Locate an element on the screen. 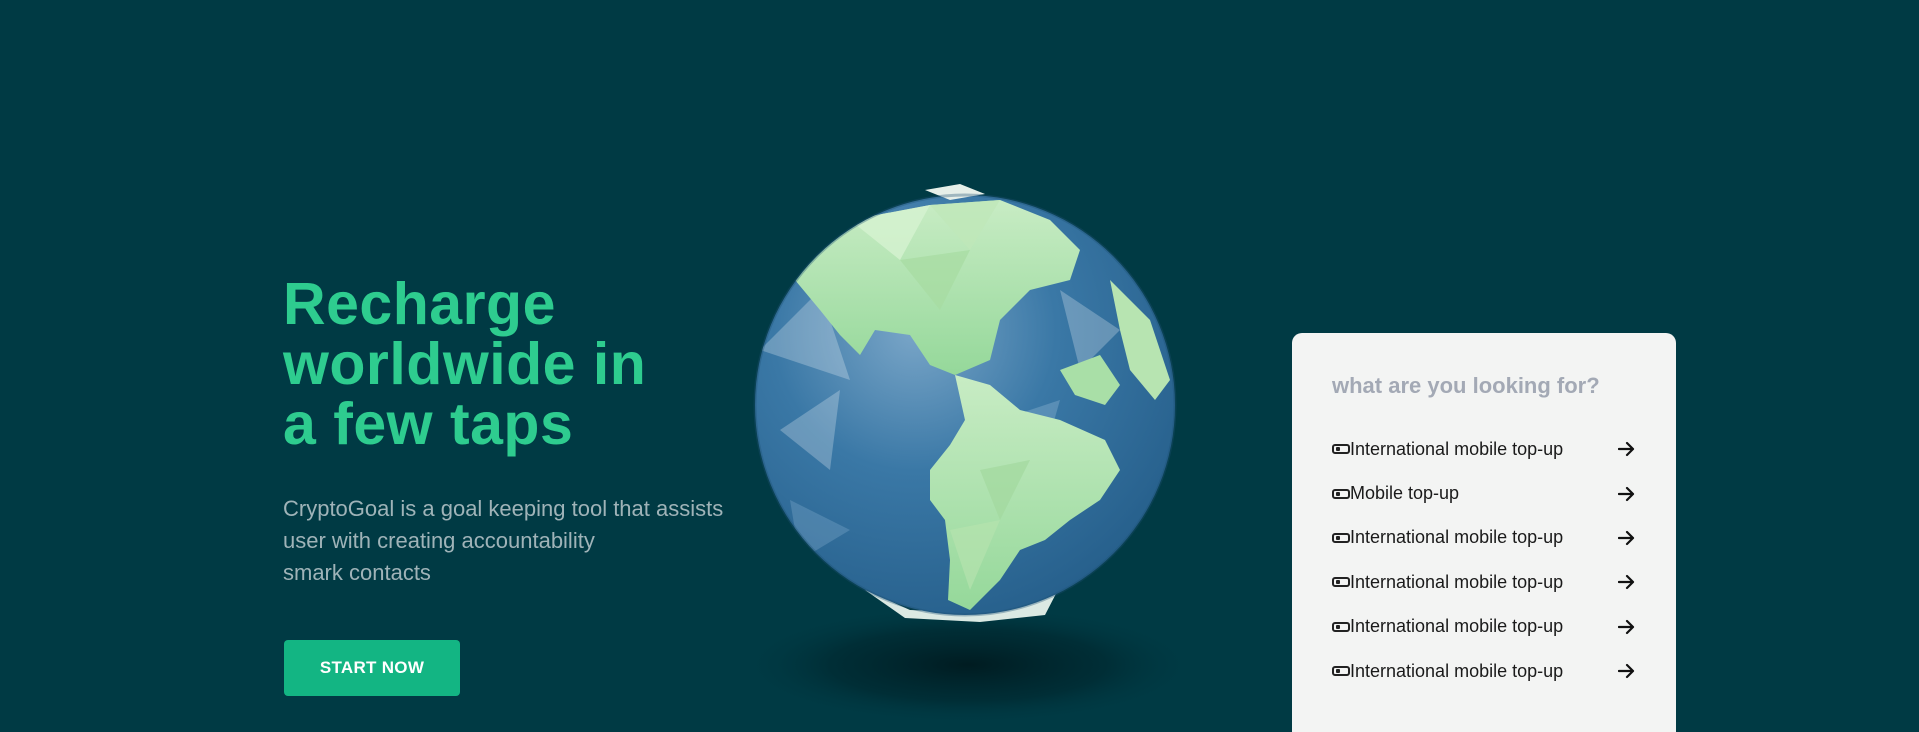  hero-title: Recharge worldwide in a few taps is located at coordinates (523, 364).